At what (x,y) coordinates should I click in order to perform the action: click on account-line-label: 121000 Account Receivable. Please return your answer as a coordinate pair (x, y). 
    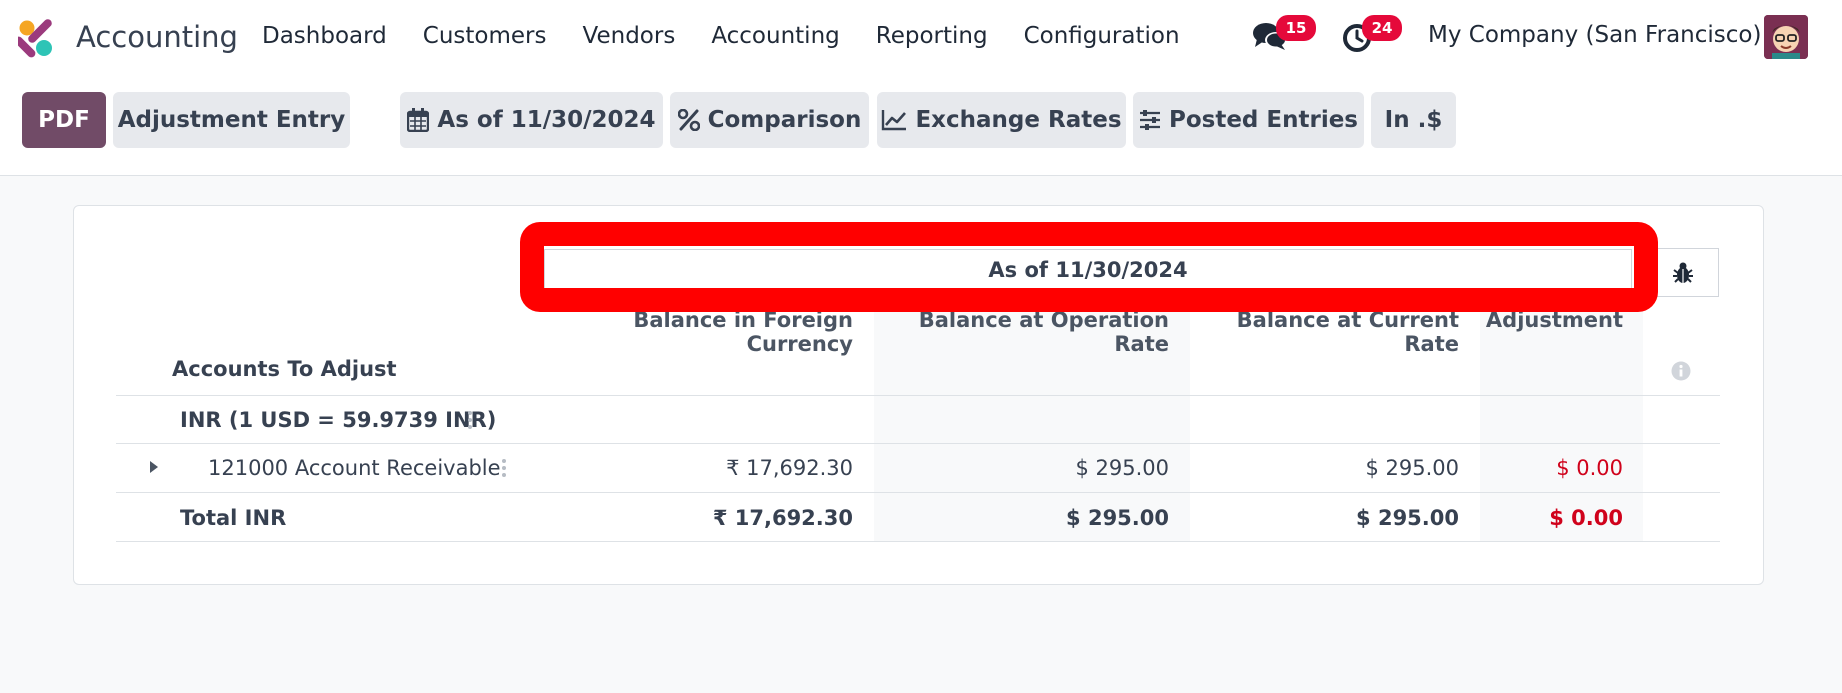
    Looking at the image, I should click on (354, 468).